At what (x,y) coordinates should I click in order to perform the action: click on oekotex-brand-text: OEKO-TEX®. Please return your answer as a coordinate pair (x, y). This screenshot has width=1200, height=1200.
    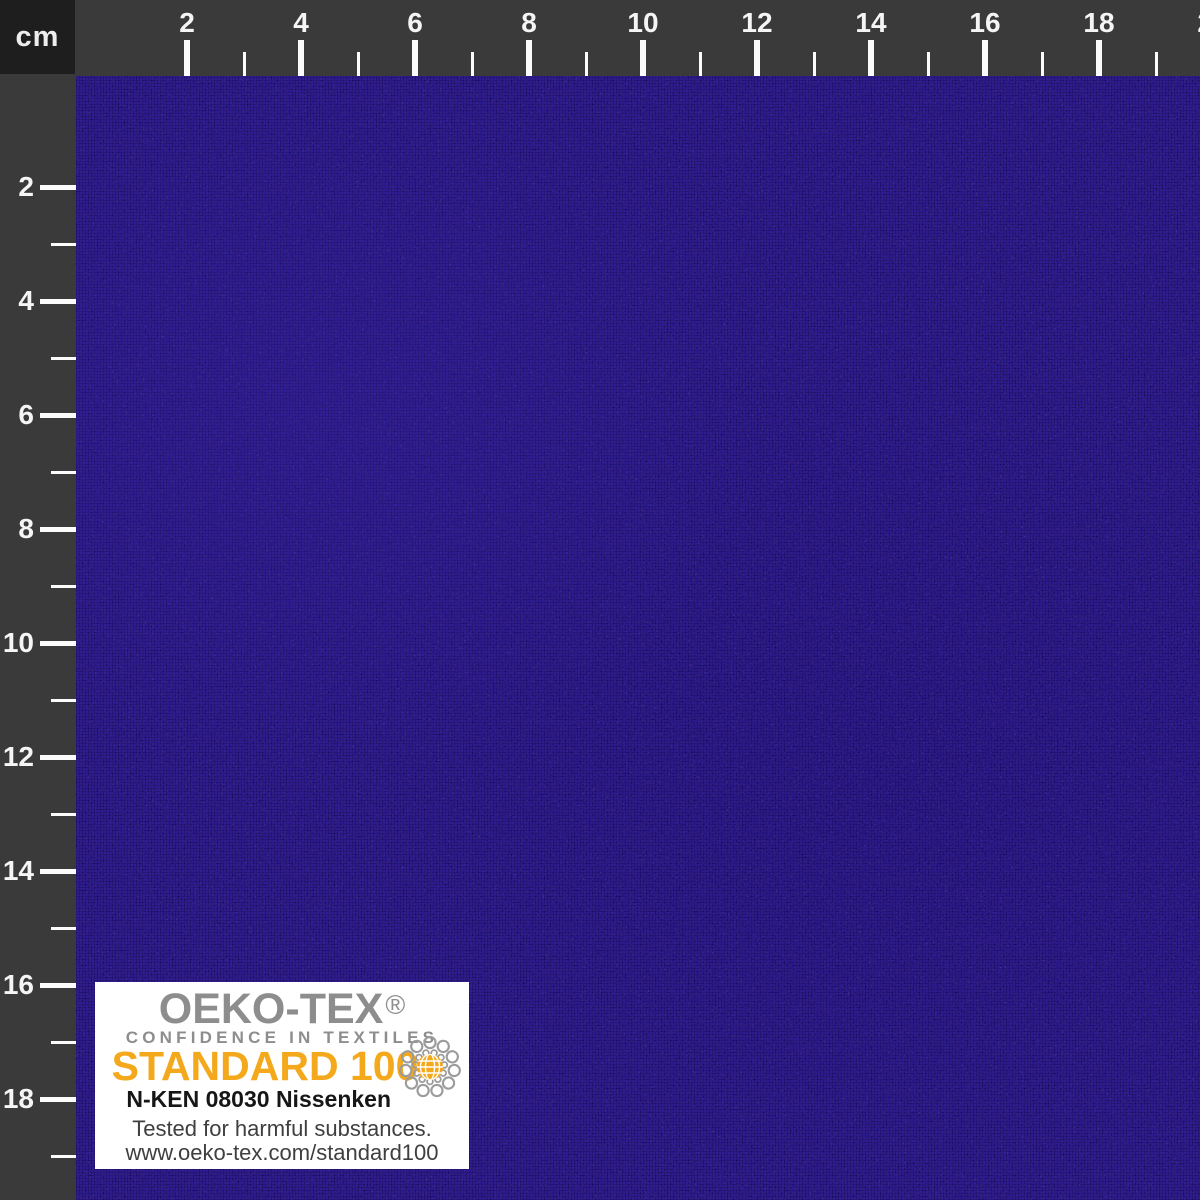
    Looking at the image, I should click on (282, 1007).